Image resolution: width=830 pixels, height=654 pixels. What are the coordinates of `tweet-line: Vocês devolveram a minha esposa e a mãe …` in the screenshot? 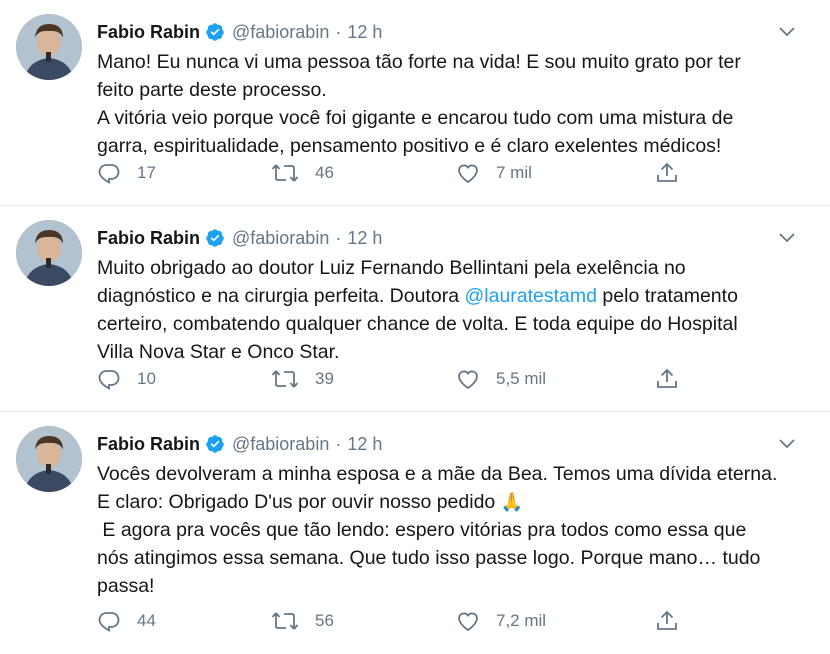 It's located at (437, 474).